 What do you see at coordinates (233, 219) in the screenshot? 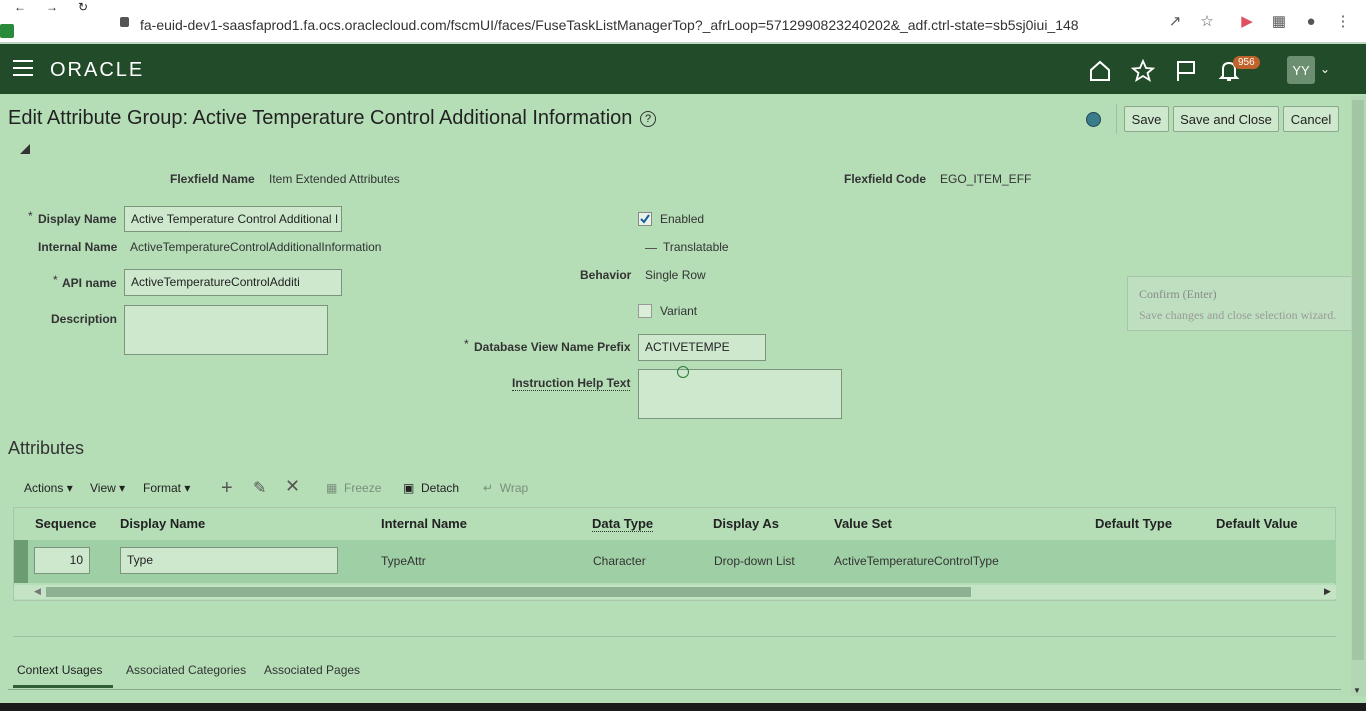
I see `display-name-input: Active Temperature Control Additional I` at bounding box center [233, 219].